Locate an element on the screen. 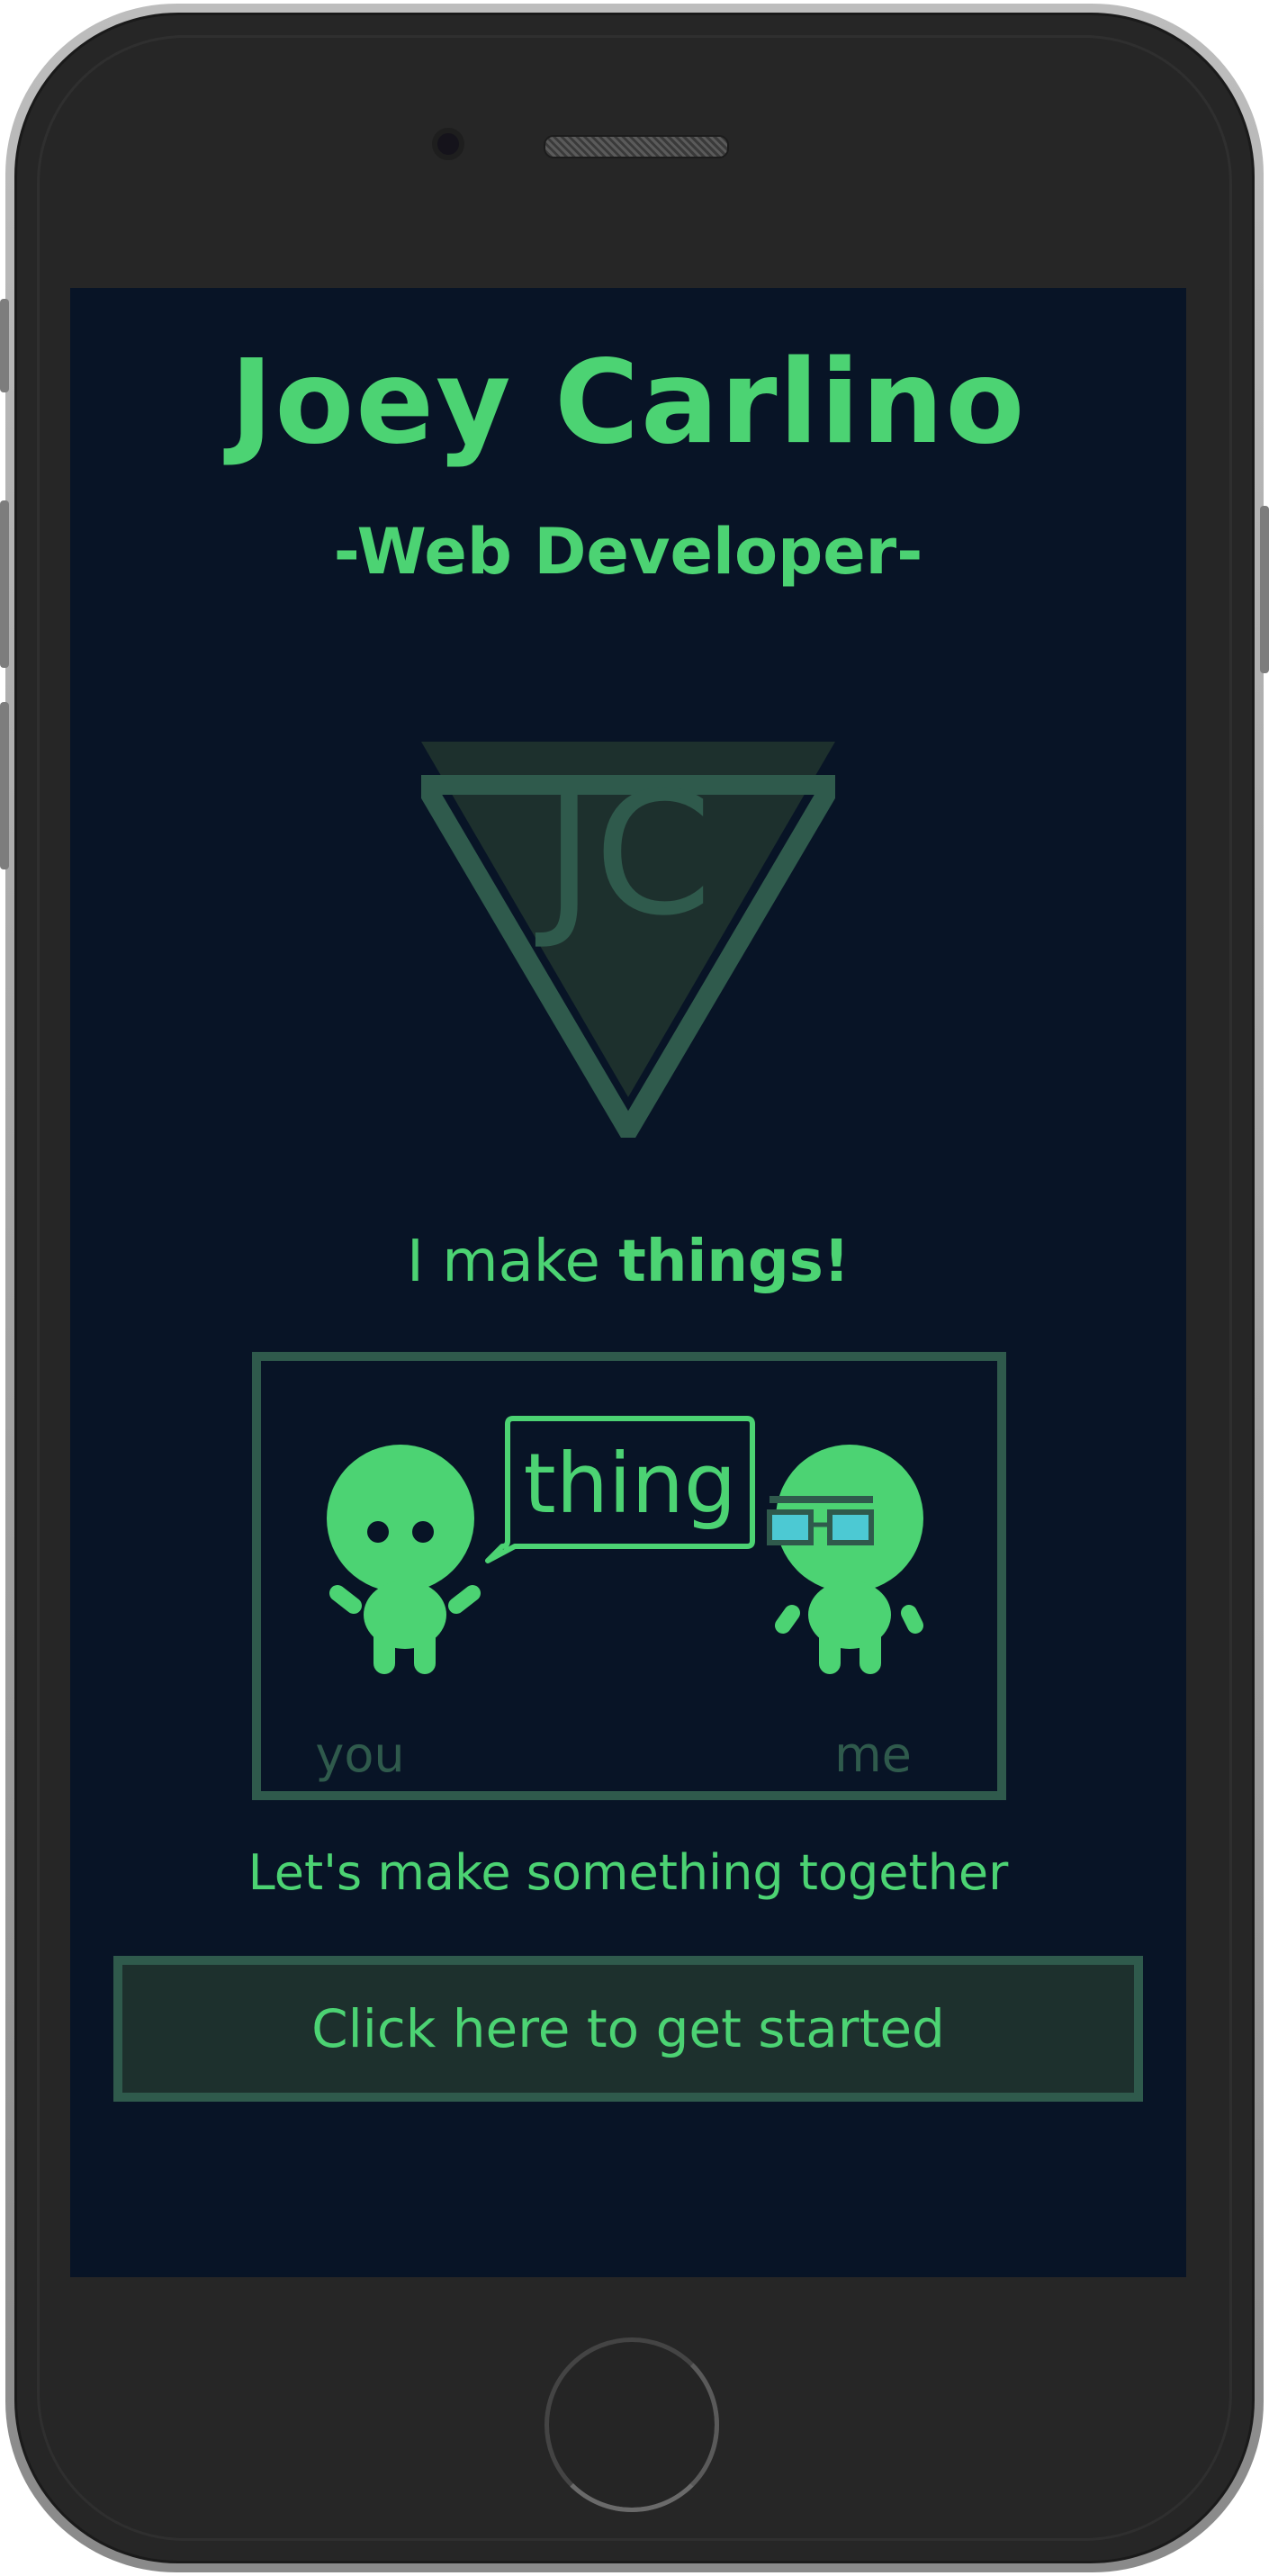  cta-text: Let's make something together is located at coordinates (628, 1872).